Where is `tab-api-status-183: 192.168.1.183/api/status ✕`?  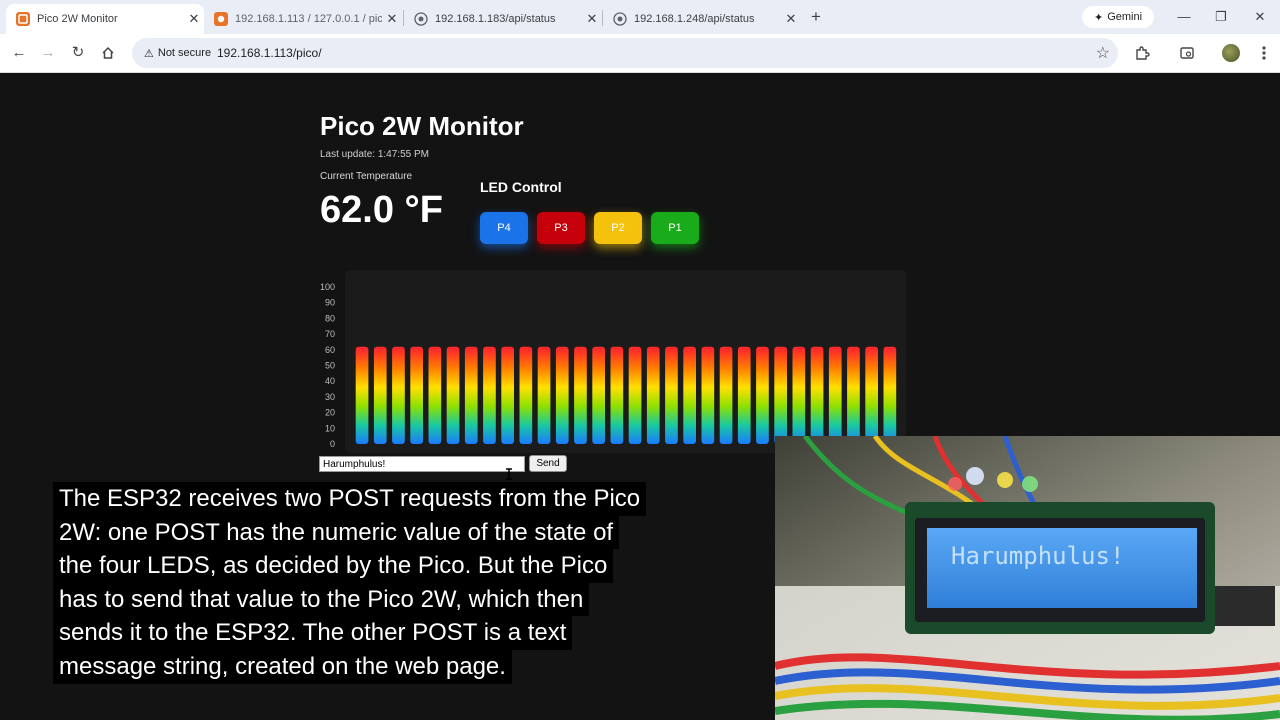 tab-api-status-183: 192.168.1.183/api/status ✕ is located at coordinates (503, 19).